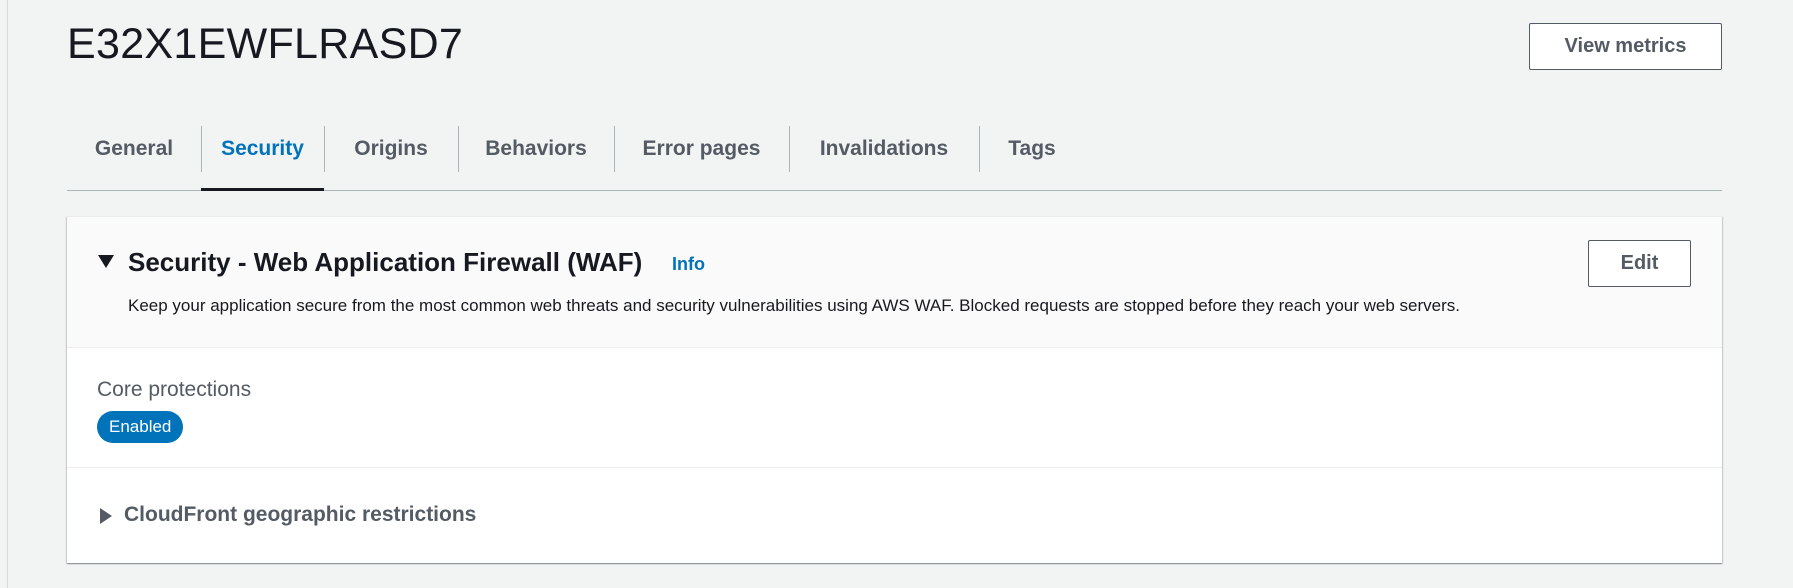  Describe the element at coordinates (1032, 148) in the screenshot. I see `tab-label: Tags` at that location.